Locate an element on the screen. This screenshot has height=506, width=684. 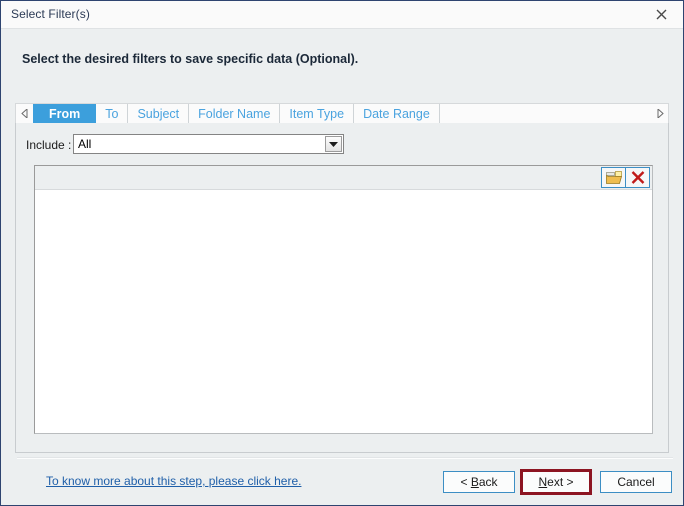
filter-list-toolbar is located at coordinates (343, 178).